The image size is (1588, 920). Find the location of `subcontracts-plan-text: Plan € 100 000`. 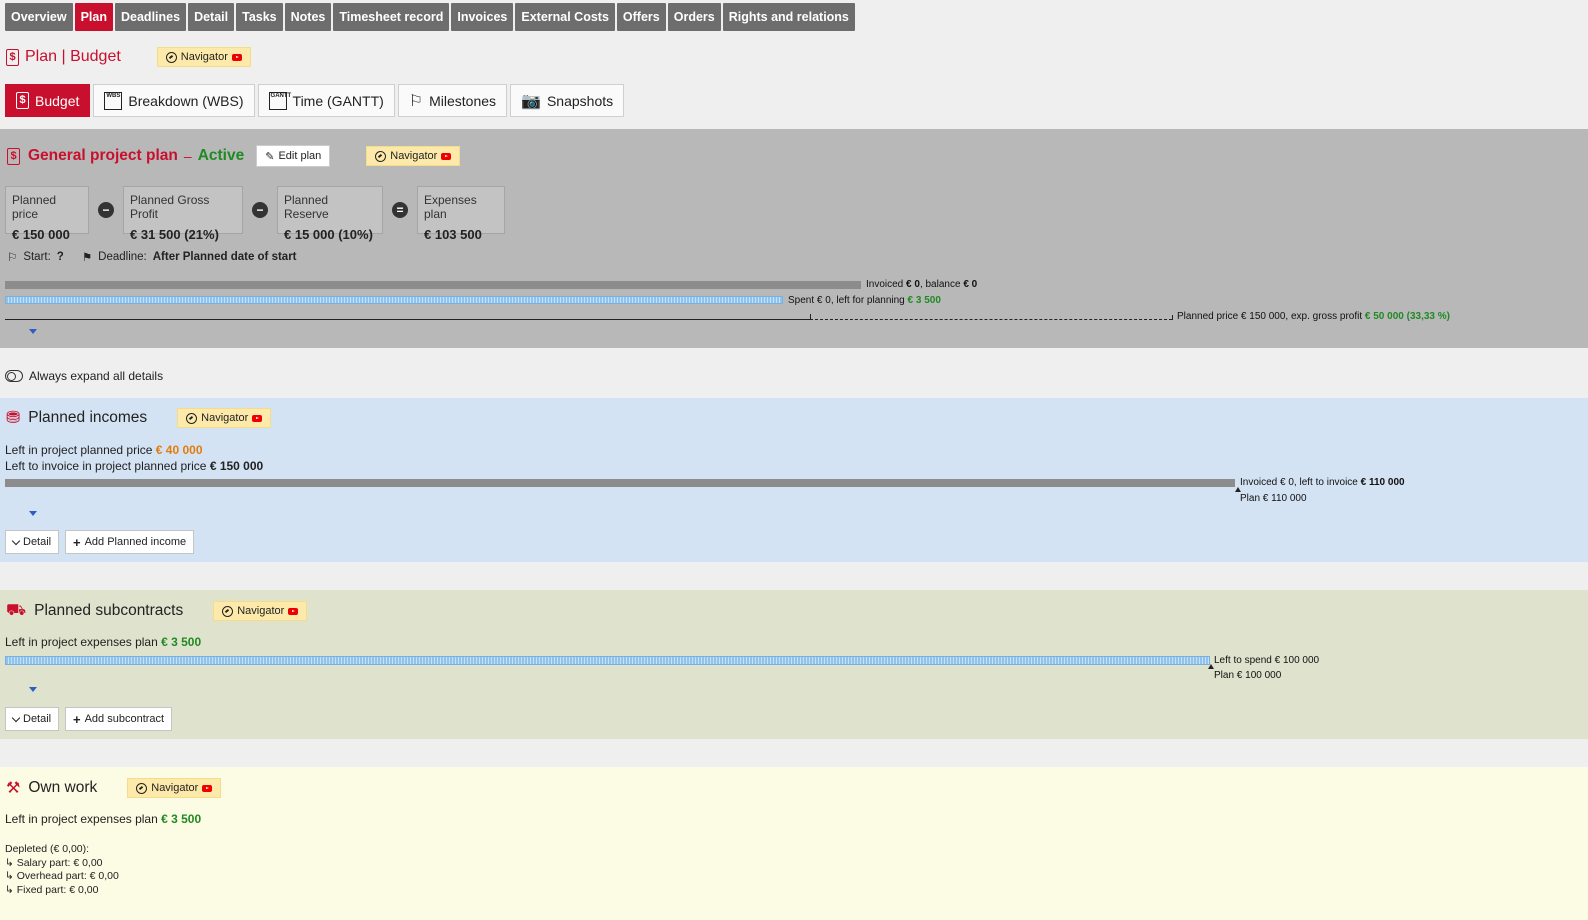

subcontracts-plan-text: Plan € 100 000 is located at coordinates (1248, 675).